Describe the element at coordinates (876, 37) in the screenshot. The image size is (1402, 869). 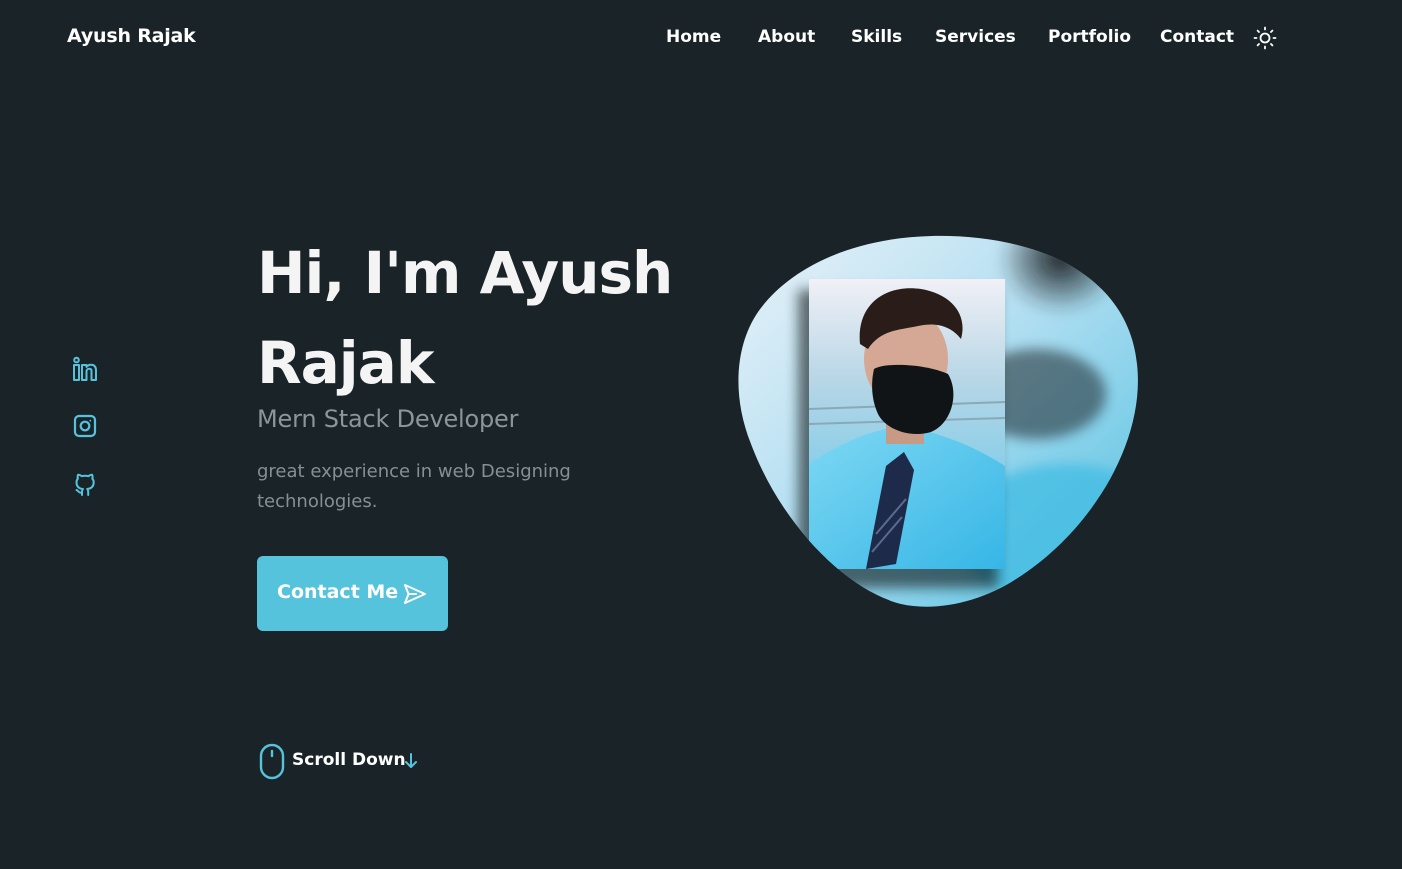
I see `nav-skills: Skills` at that location.